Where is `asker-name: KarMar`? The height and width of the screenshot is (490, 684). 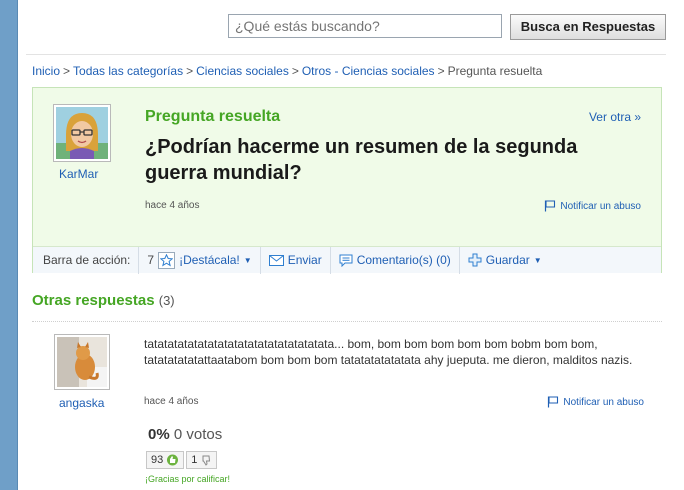
asker-name: KarMar is located at coordinates (78, 174).